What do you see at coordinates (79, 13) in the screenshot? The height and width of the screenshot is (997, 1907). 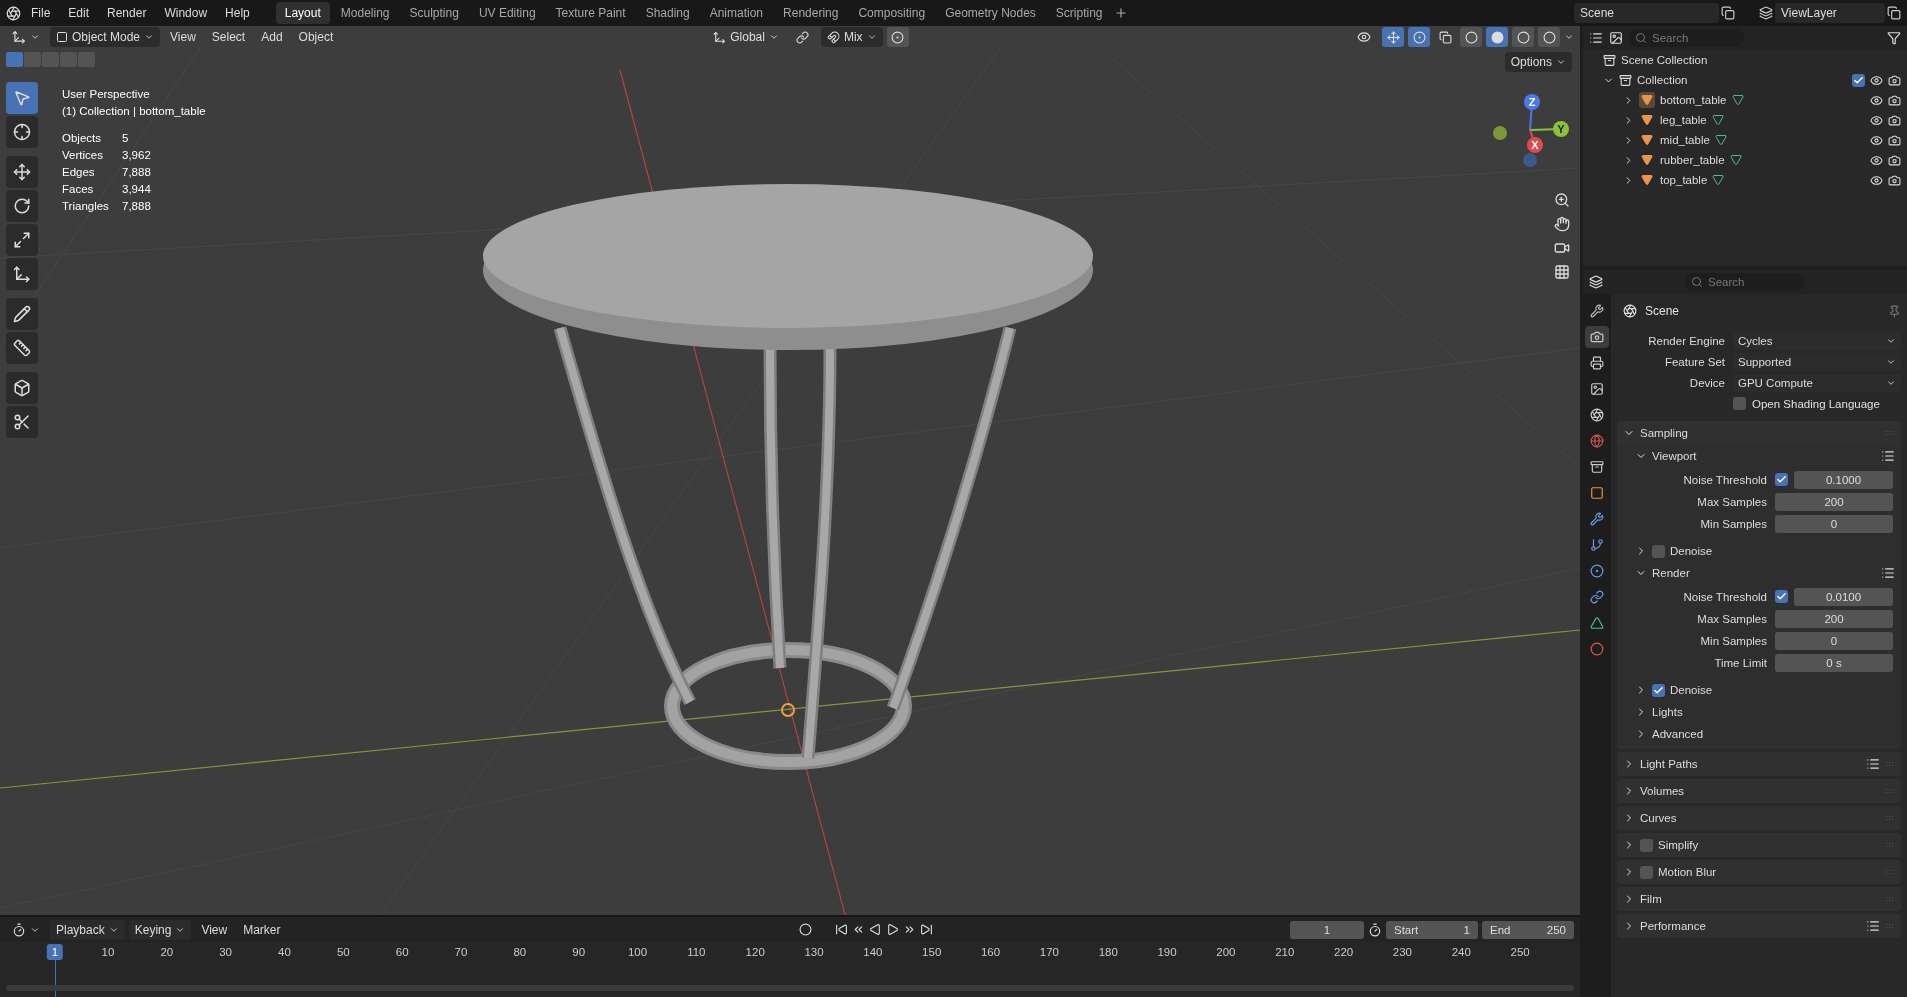 I see `menu-item: Edit` at bounding box center [79, 13].